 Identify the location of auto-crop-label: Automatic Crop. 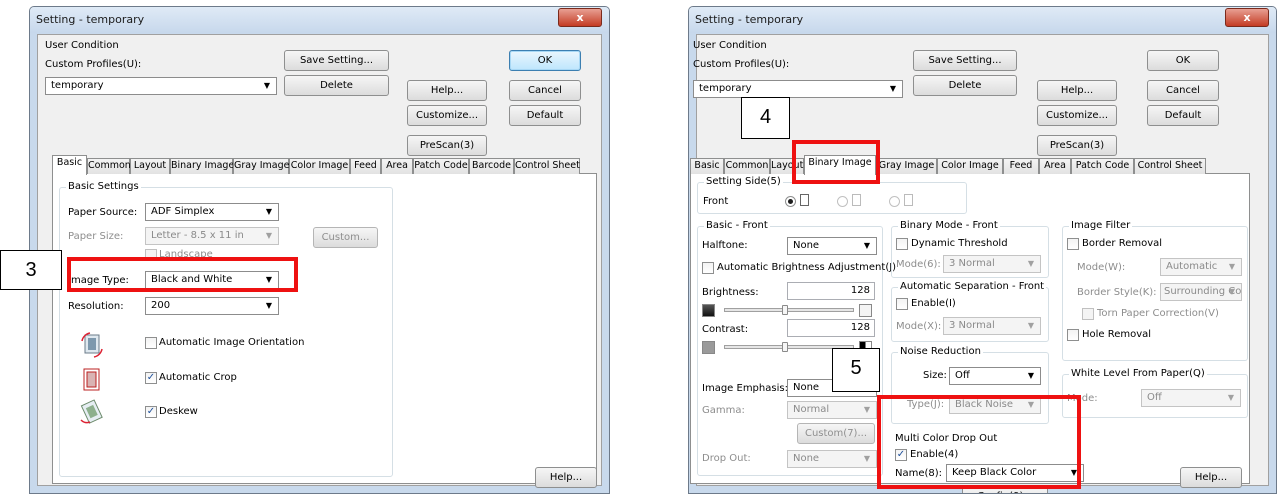
(198, 377).